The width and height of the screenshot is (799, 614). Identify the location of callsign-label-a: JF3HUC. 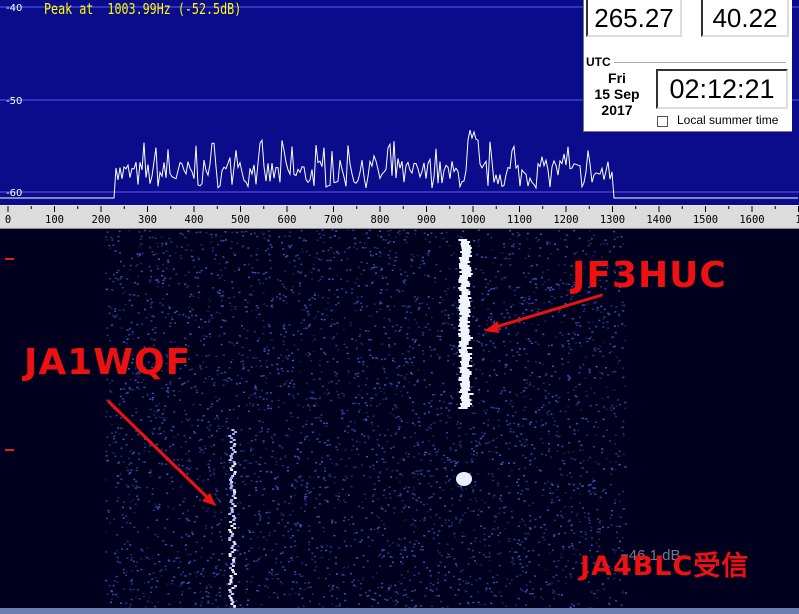
(649, 275).